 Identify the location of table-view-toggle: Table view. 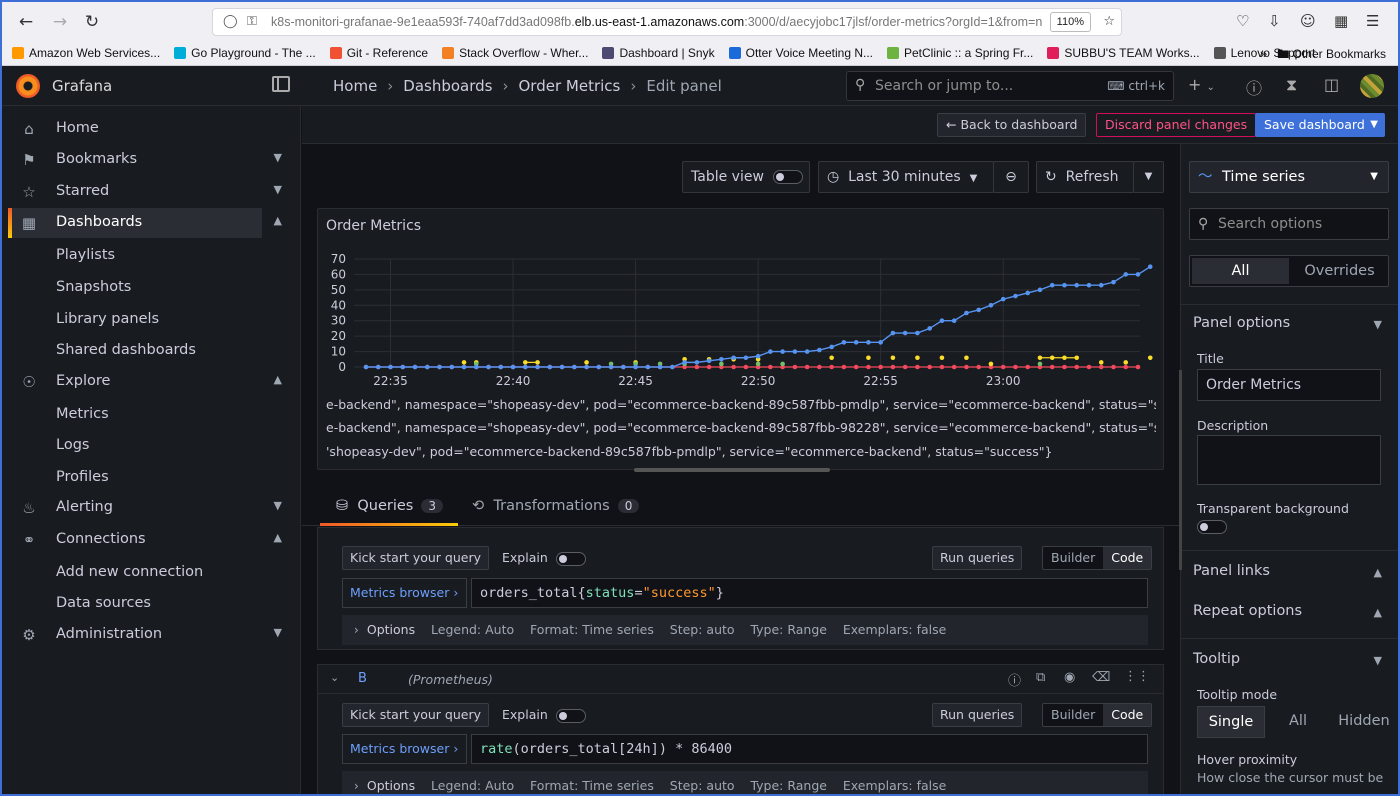
(746, 177).